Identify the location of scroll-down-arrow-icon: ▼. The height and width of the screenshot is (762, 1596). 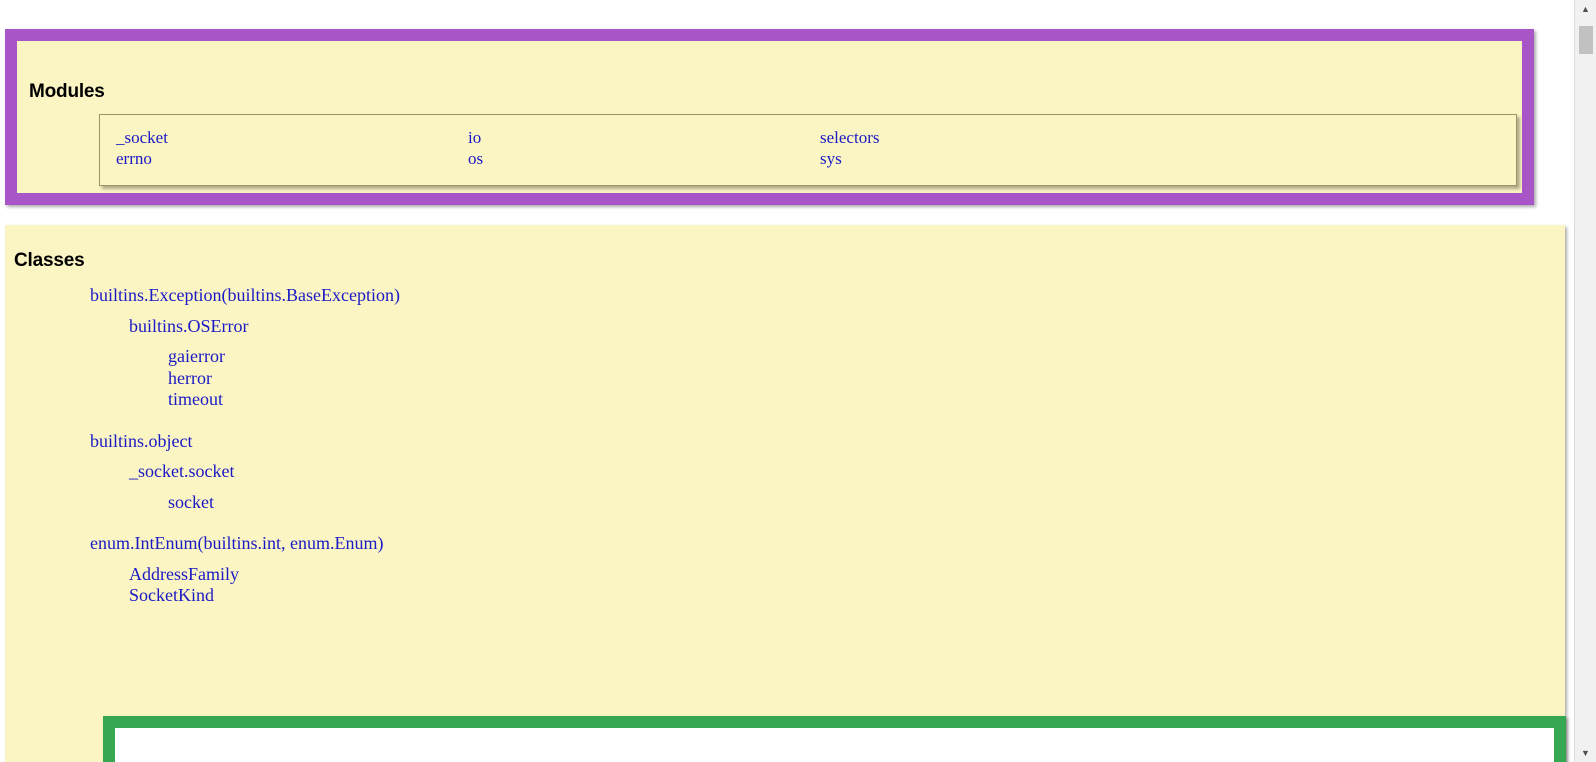
(1585, 753).